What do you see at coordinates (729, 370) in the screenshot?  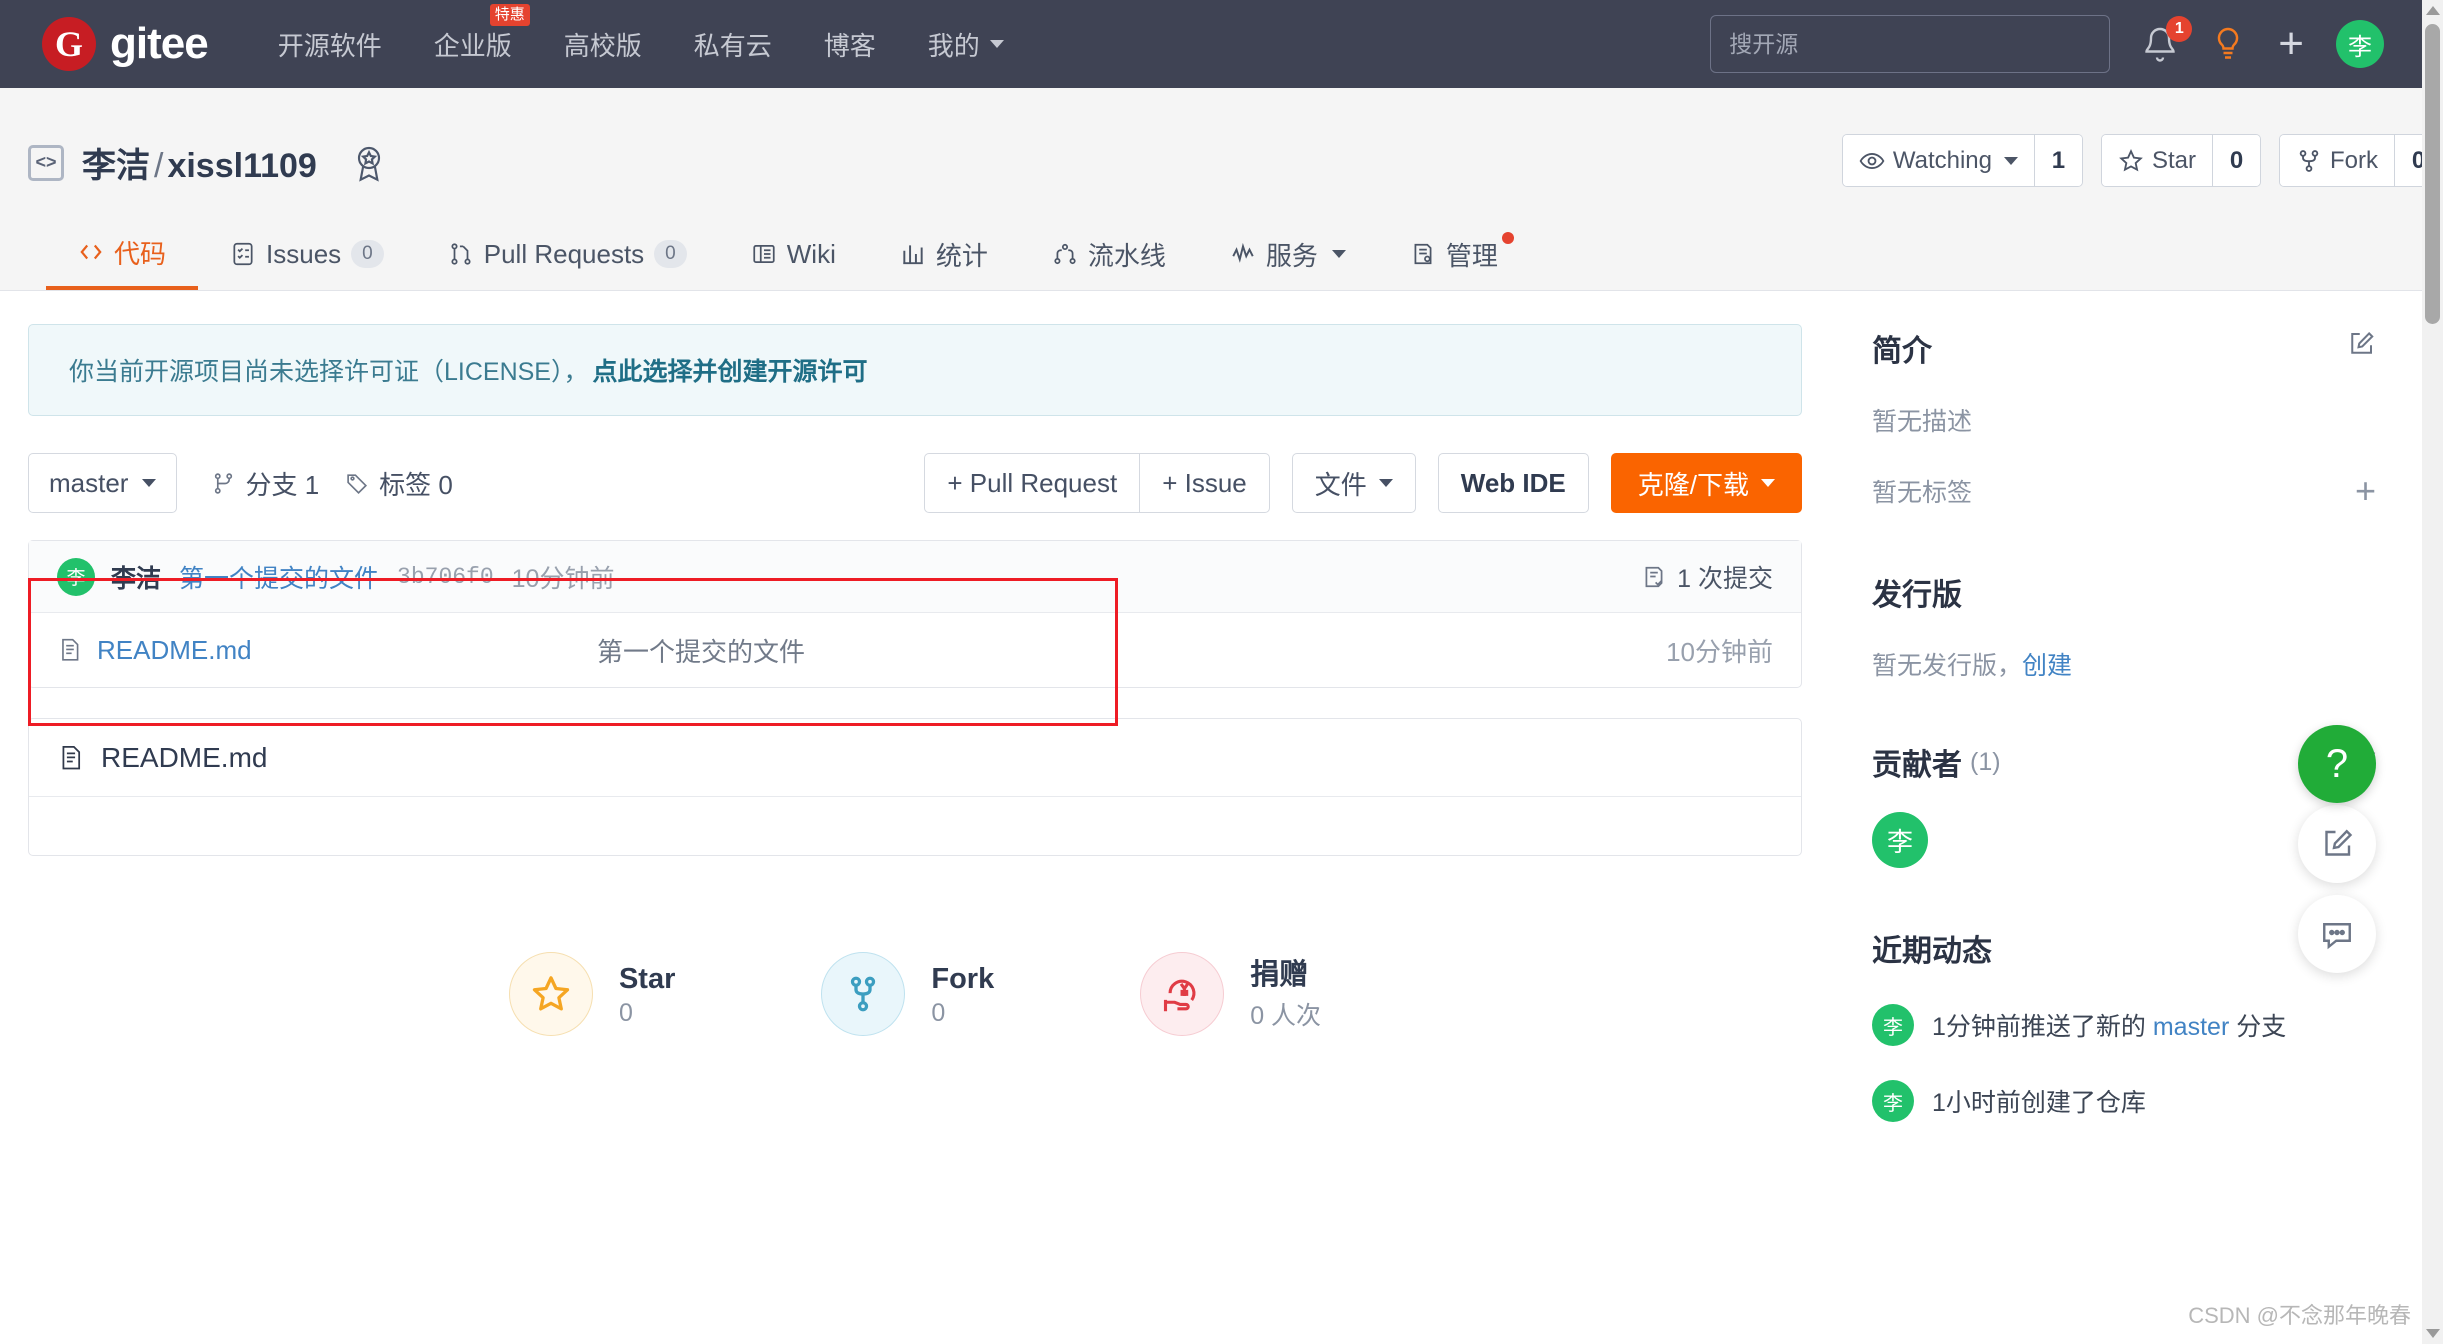 I see `license-create-link: 点此选择并创建开源许可` at bounding box center [729, 370].